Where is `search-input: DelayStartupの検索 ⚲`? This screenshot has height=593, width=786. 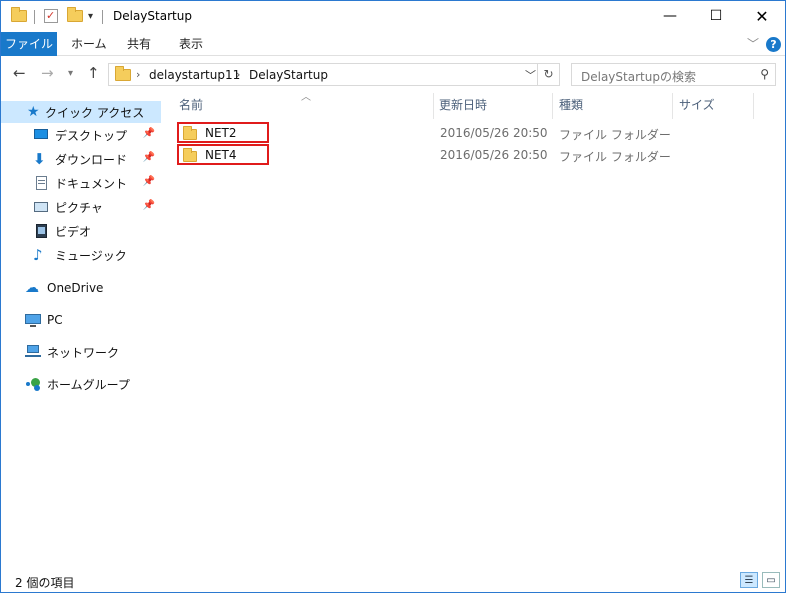
search-input: DelayStartupの検索 ⚲ is located at coordinates (673, 74).